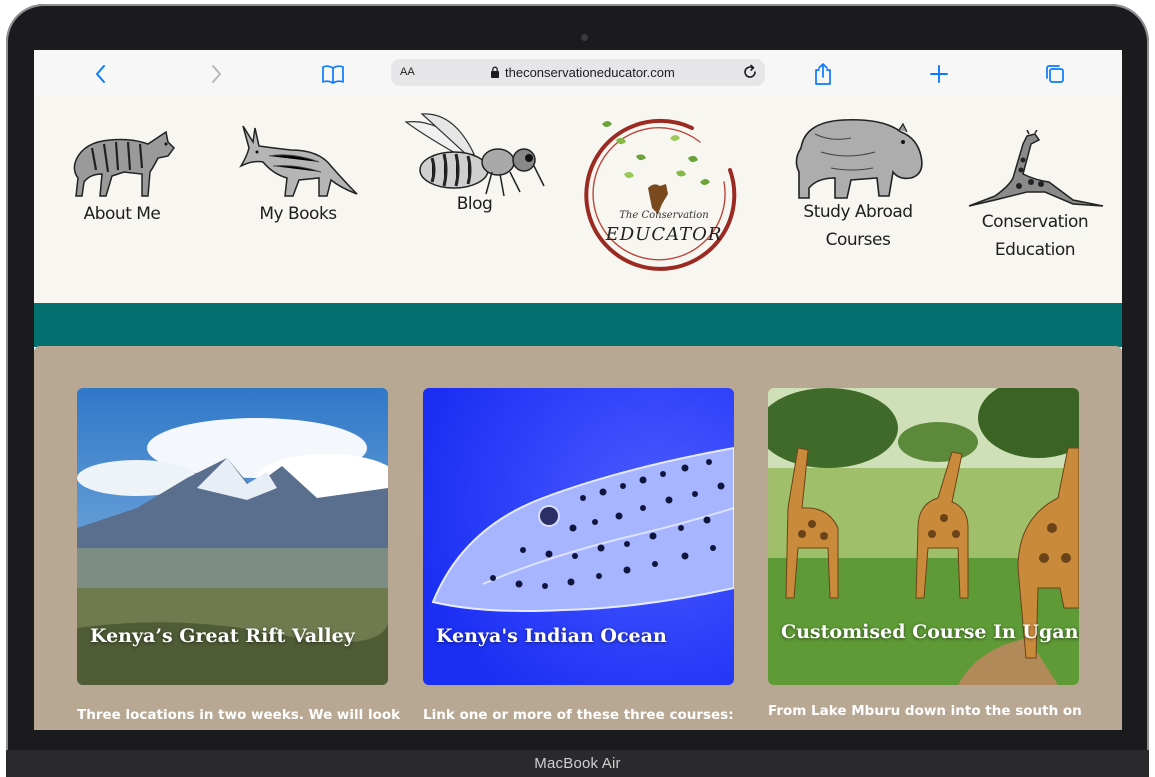 This screenshot has height=777, width=1155. I want to click on browser-toolbar: AA theconservationeducator.com, so click(578, 73).